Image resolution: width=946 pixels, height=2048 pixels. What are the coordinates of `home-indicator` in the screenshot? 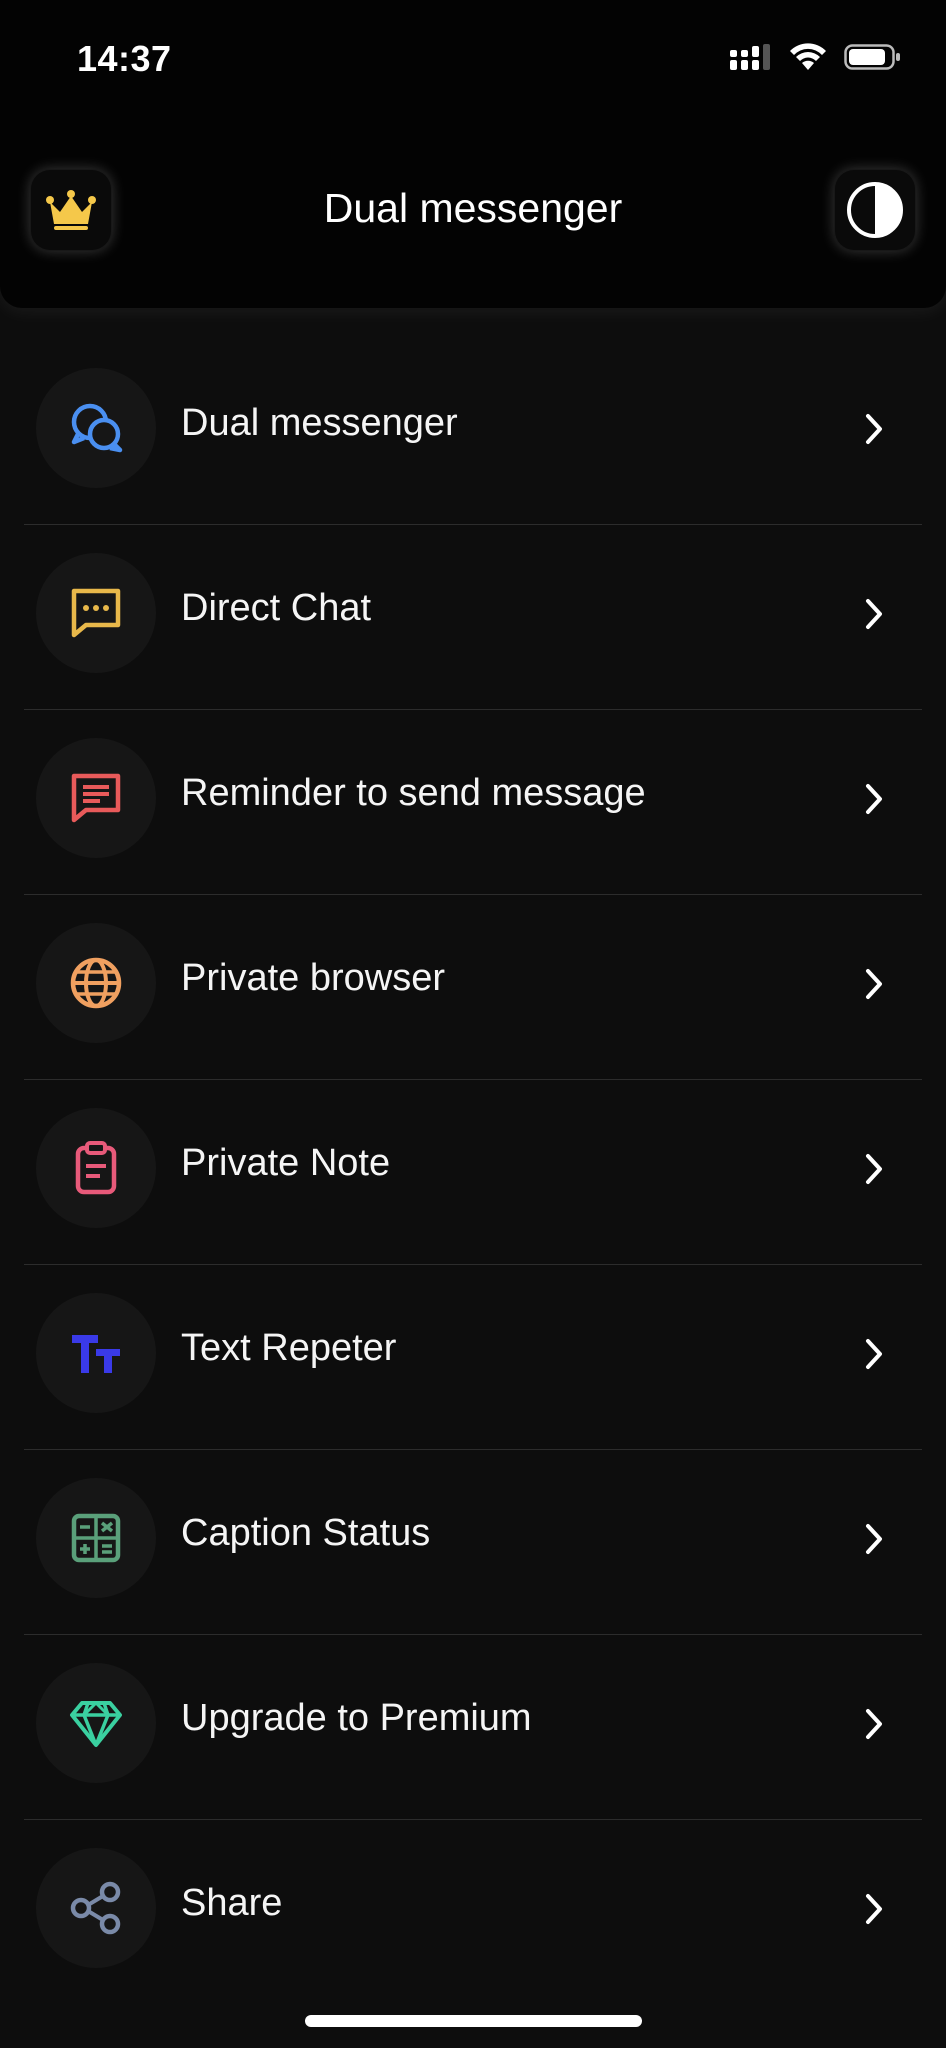 It's located at (473, 2021).